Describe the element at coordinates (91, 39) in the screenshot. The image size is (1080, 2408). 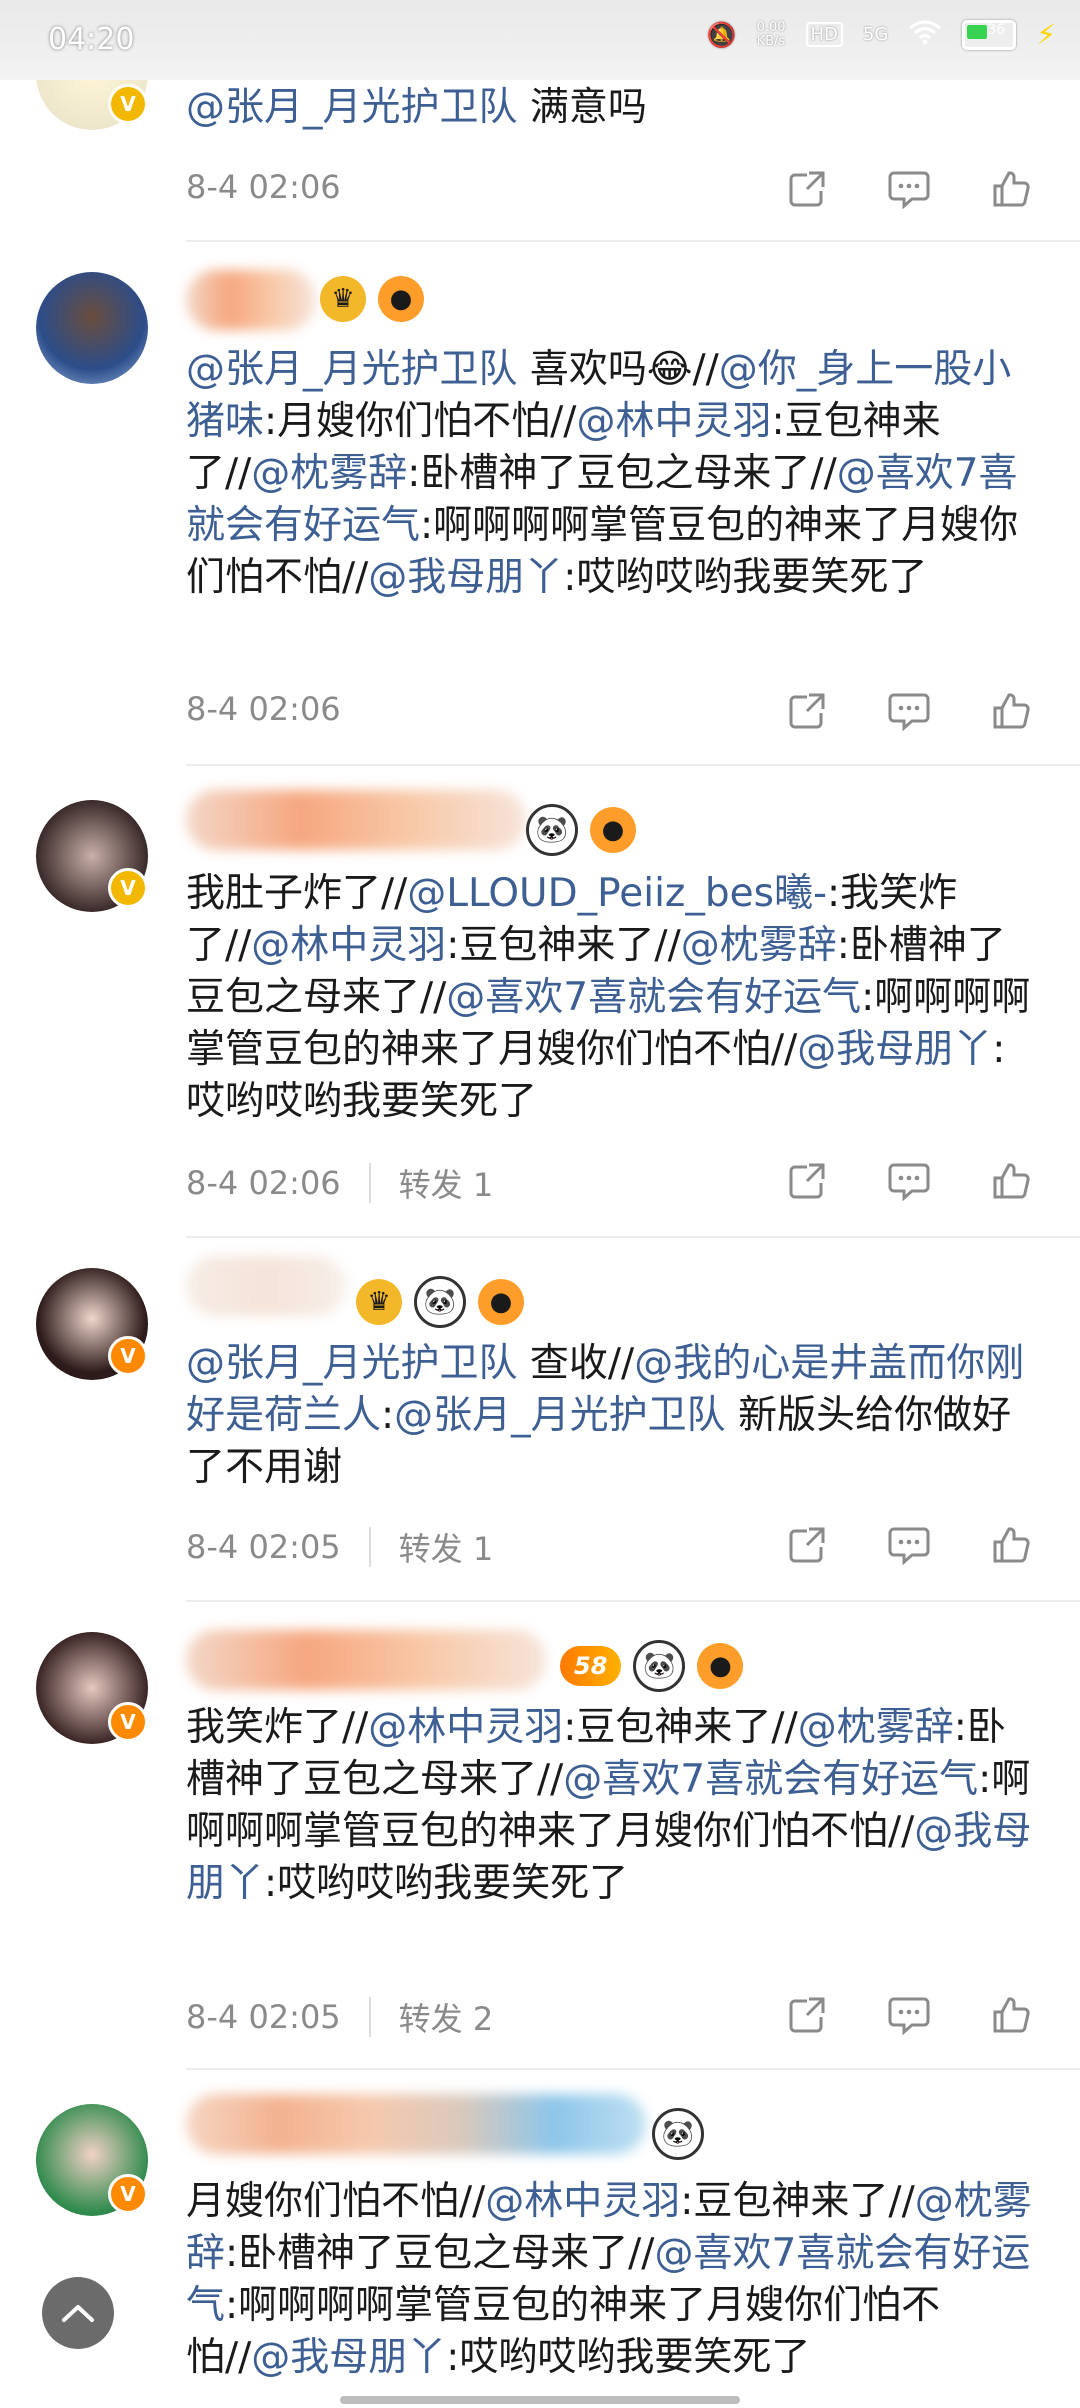
I see `status-time: 04:20` at that location.